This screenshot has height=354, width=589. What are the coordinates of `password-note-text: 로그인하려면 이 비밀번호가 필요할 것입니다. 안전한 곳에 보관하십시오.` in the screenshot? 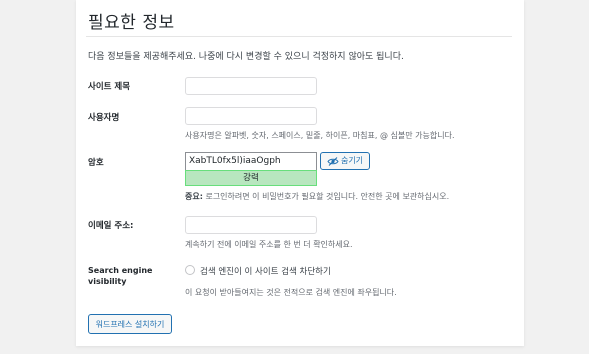 It's located at (326, 196).